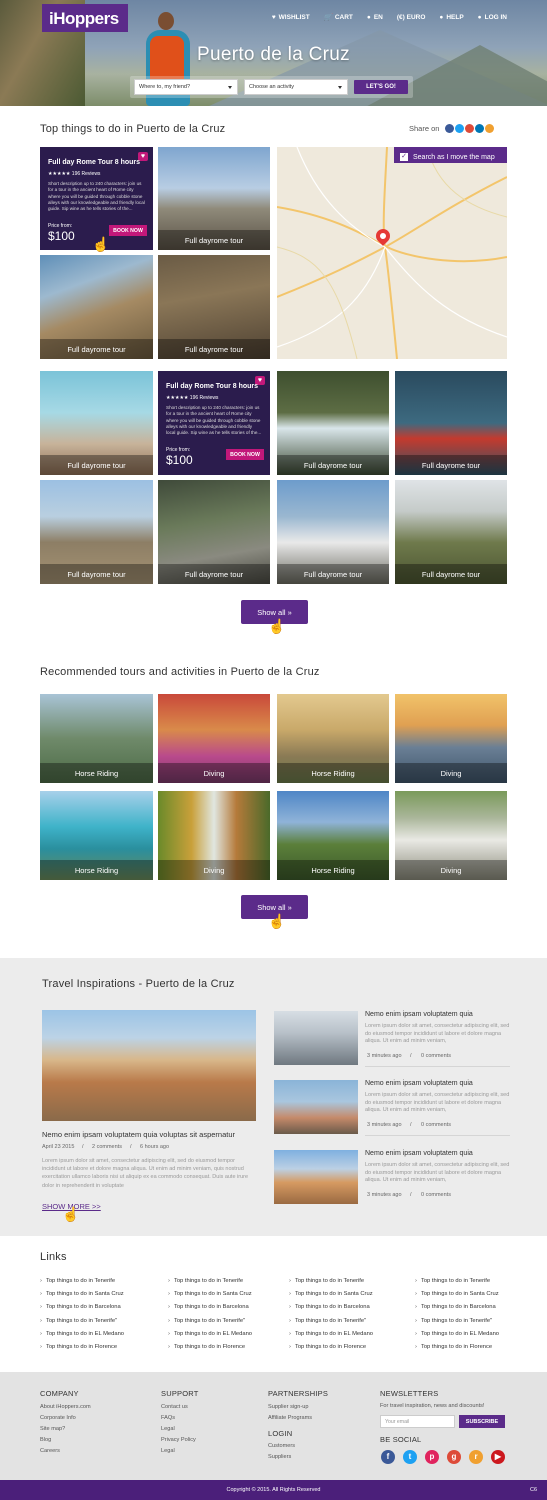 This screenshot has height=1500, width=547. What do you see at coordinates (432, 1457) in the screenshot?
I see `pinterest-icon: p` at bounding box center [432, 1457].